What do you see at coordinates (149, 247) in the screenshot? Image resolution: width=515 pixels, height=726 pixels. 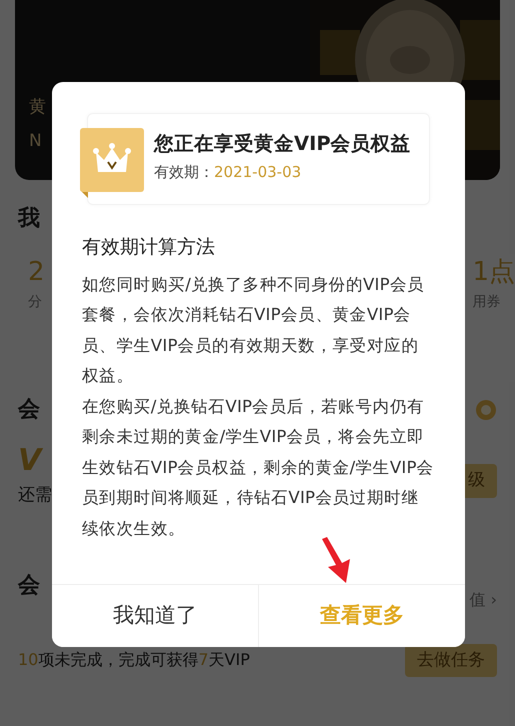 I see `section-title: 有效期计算方法` at bounding box center [149, 247].